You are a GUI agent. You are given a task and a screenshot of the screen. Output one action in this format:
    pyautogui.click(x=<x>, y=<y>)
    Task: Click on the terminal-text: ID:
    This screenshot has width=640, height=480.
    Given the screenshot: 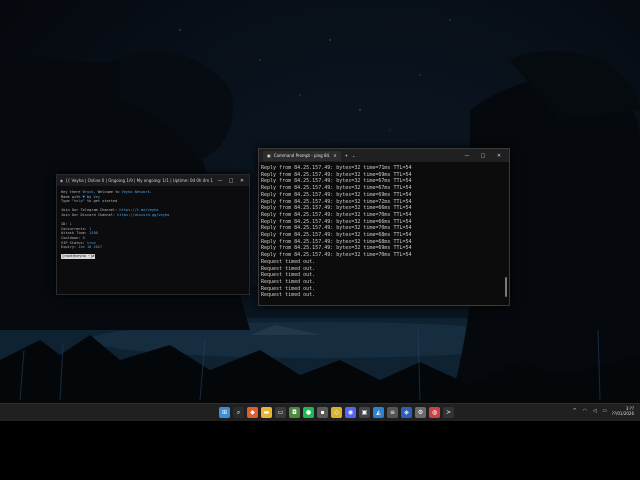 What is the action you would take?
    pyautogui.click(x=65, y=224)
    